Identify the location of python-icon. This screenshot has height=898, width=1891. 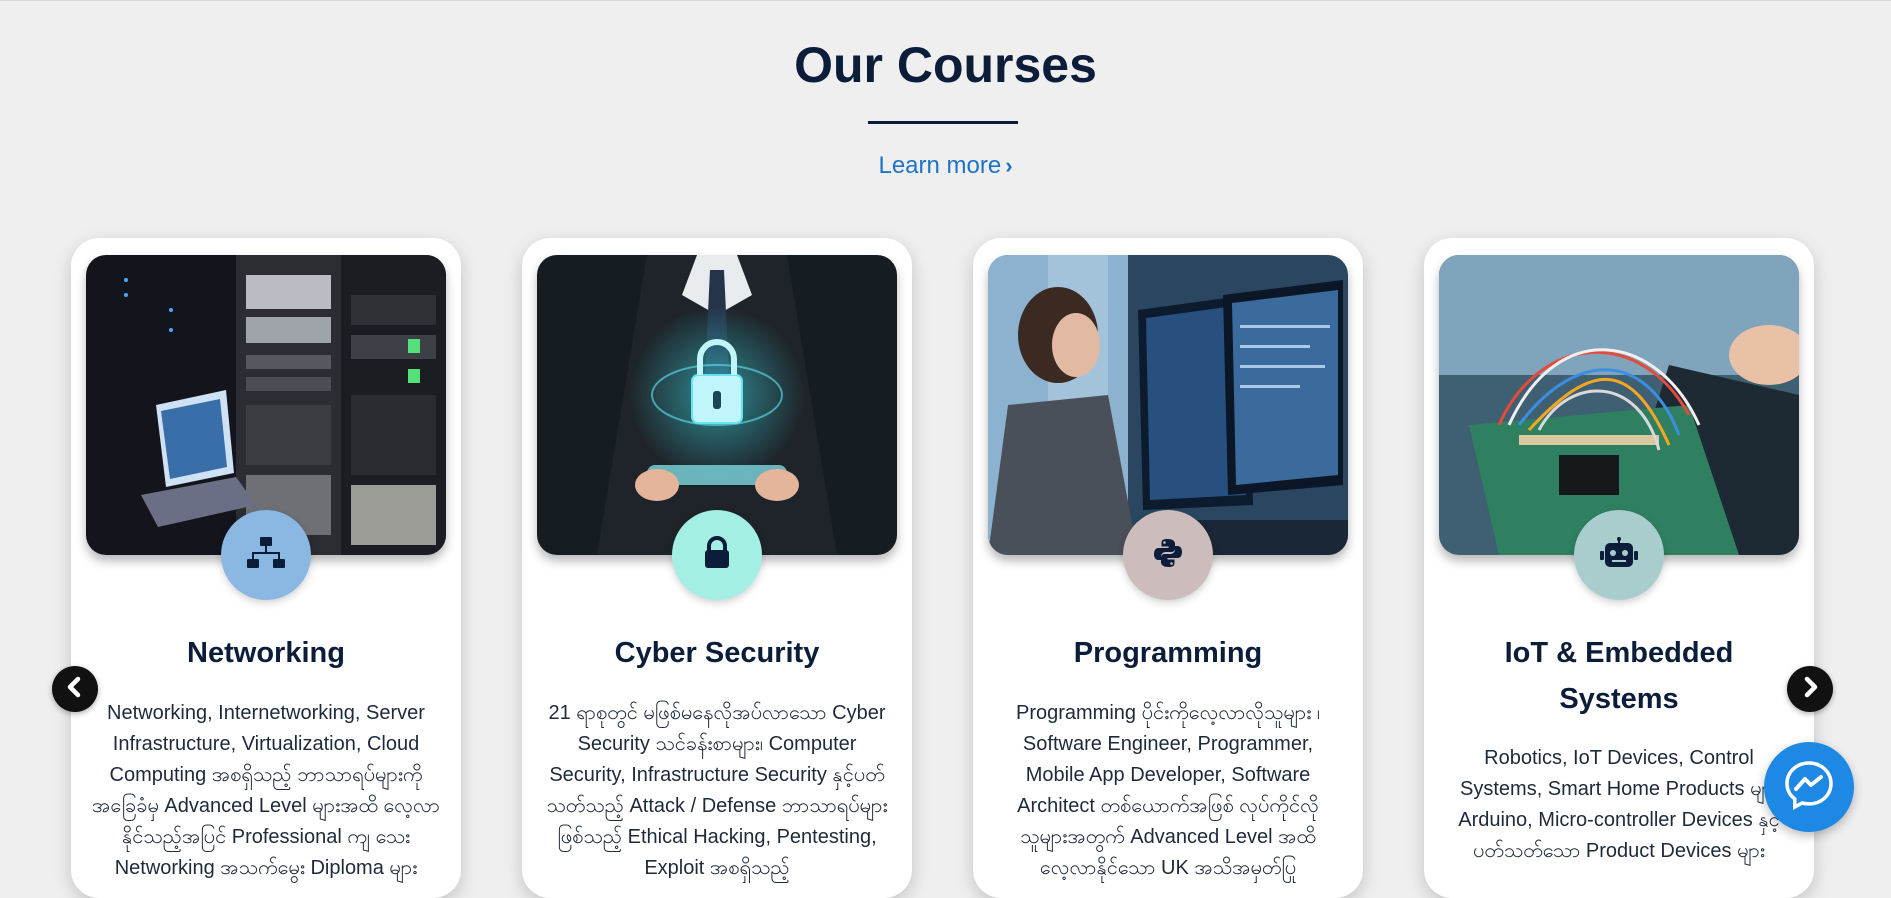
(1168, 555).